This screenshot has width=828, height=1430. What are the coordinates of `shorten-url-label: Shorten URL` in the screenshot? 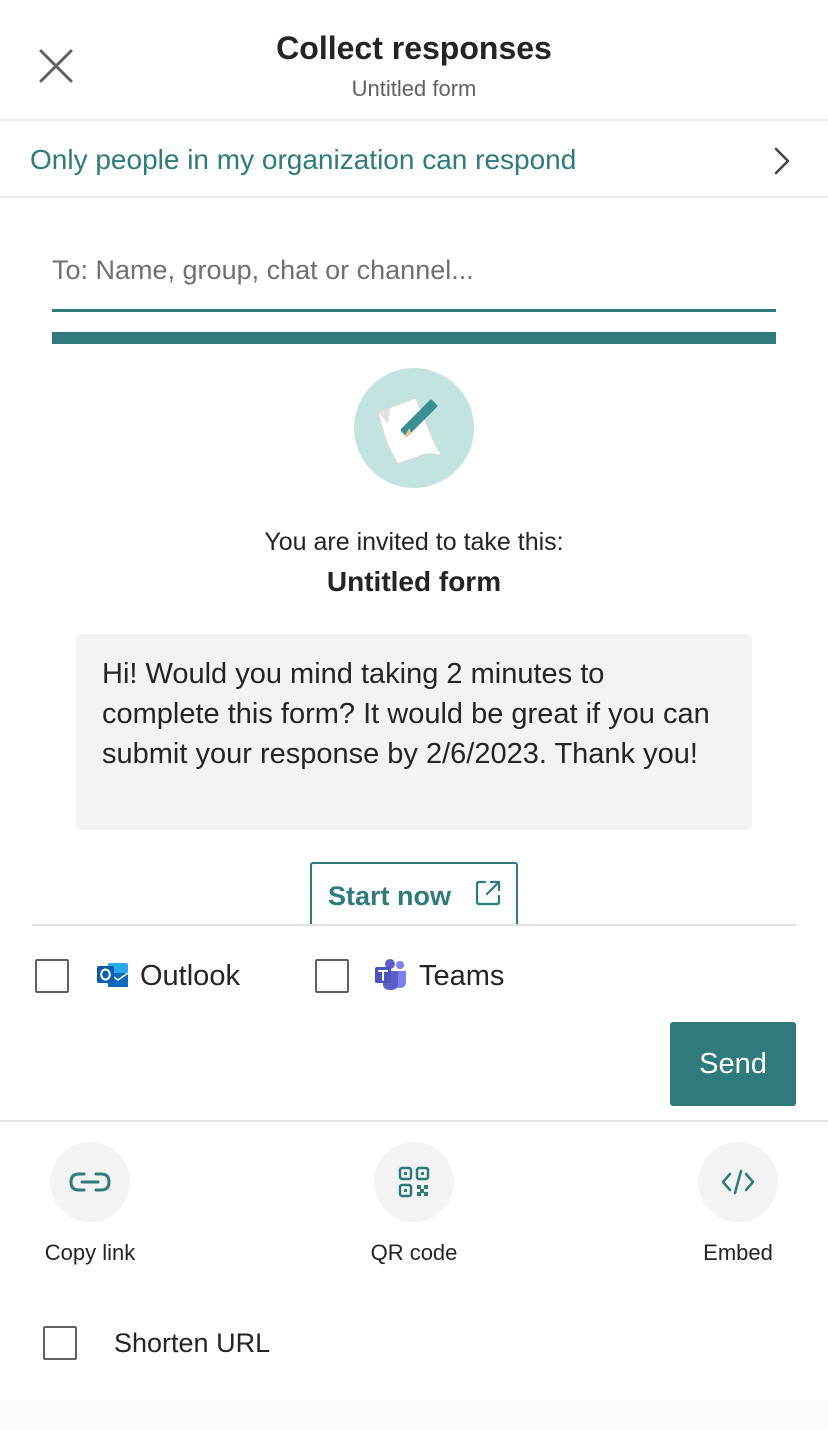 It's located at (192, 1343).